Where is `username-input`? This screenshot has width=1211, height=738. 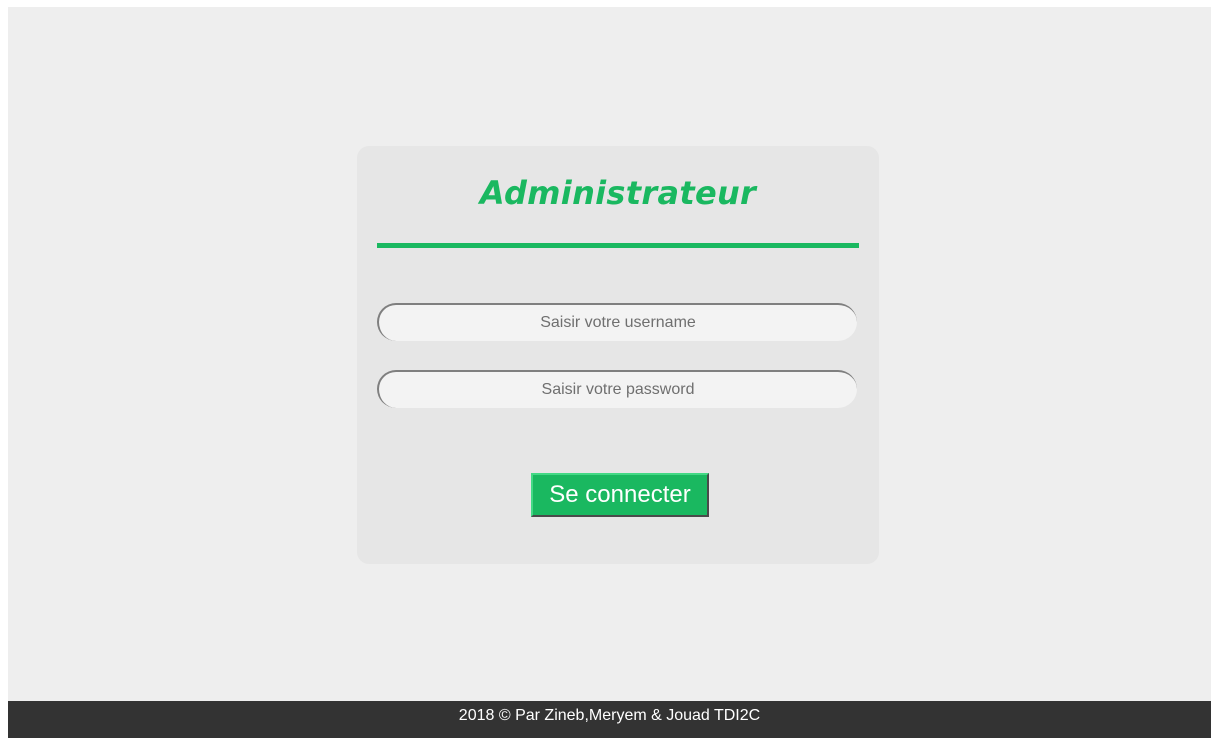 username-input is located at coordinates (617, 322).